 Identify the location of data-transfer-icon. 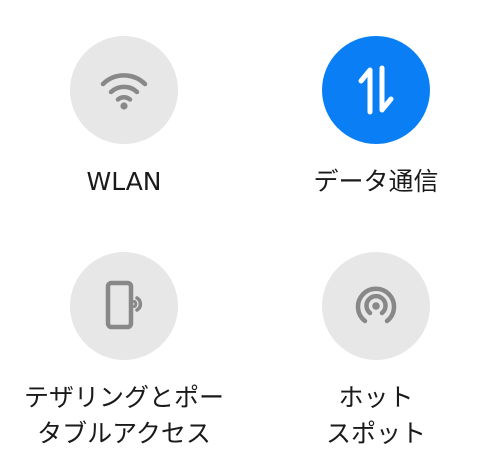
(376, 90).